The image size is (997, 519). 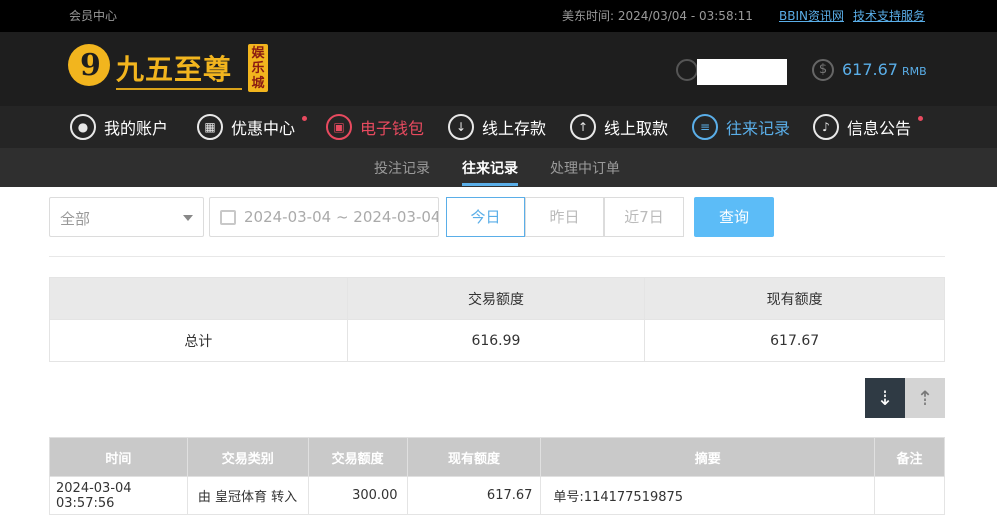 What do you see at coordinates (198, 340) in the screenshot?
I see `summary-cell: 总计` at bounding box center [198, 340].